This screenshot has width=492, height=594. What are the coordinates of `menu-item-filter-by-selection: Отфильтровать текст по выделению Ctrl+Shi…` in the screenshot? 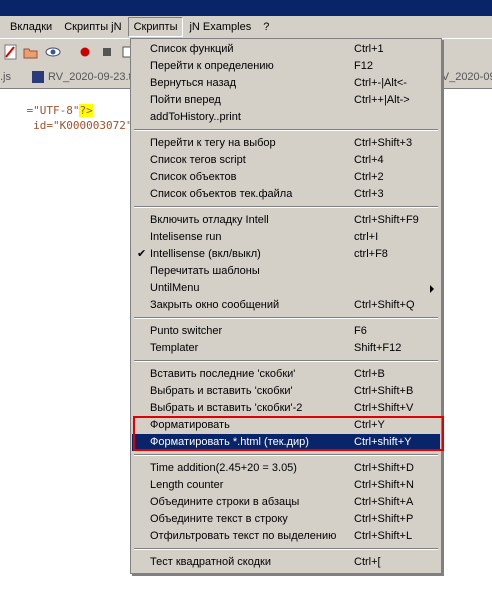 It's located at (286, 536).